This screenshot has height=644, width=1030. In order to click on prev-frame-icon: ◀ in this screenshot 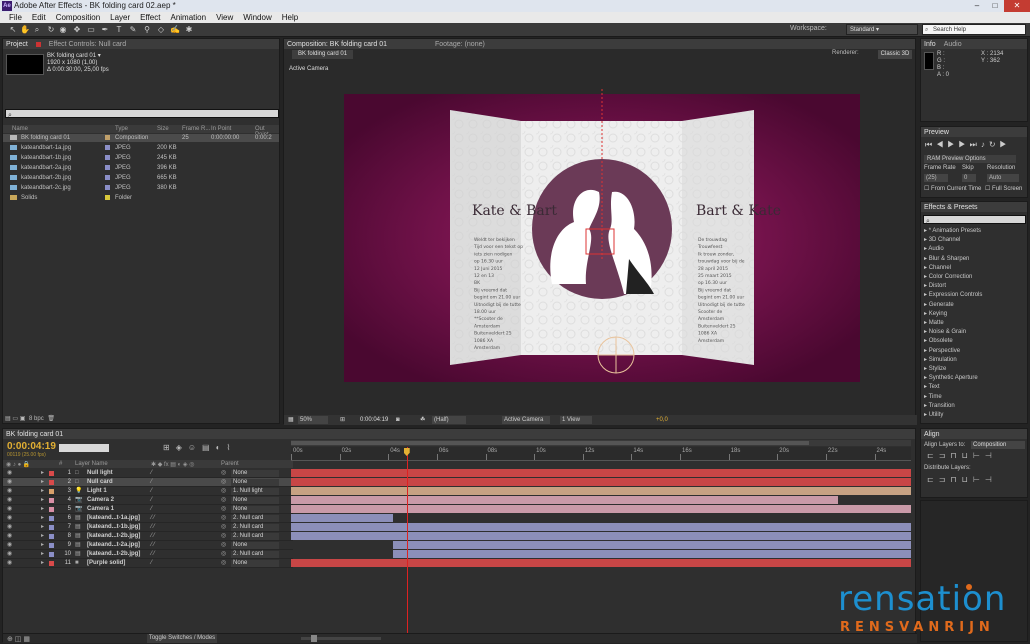, I will do `click(941, 144)`.